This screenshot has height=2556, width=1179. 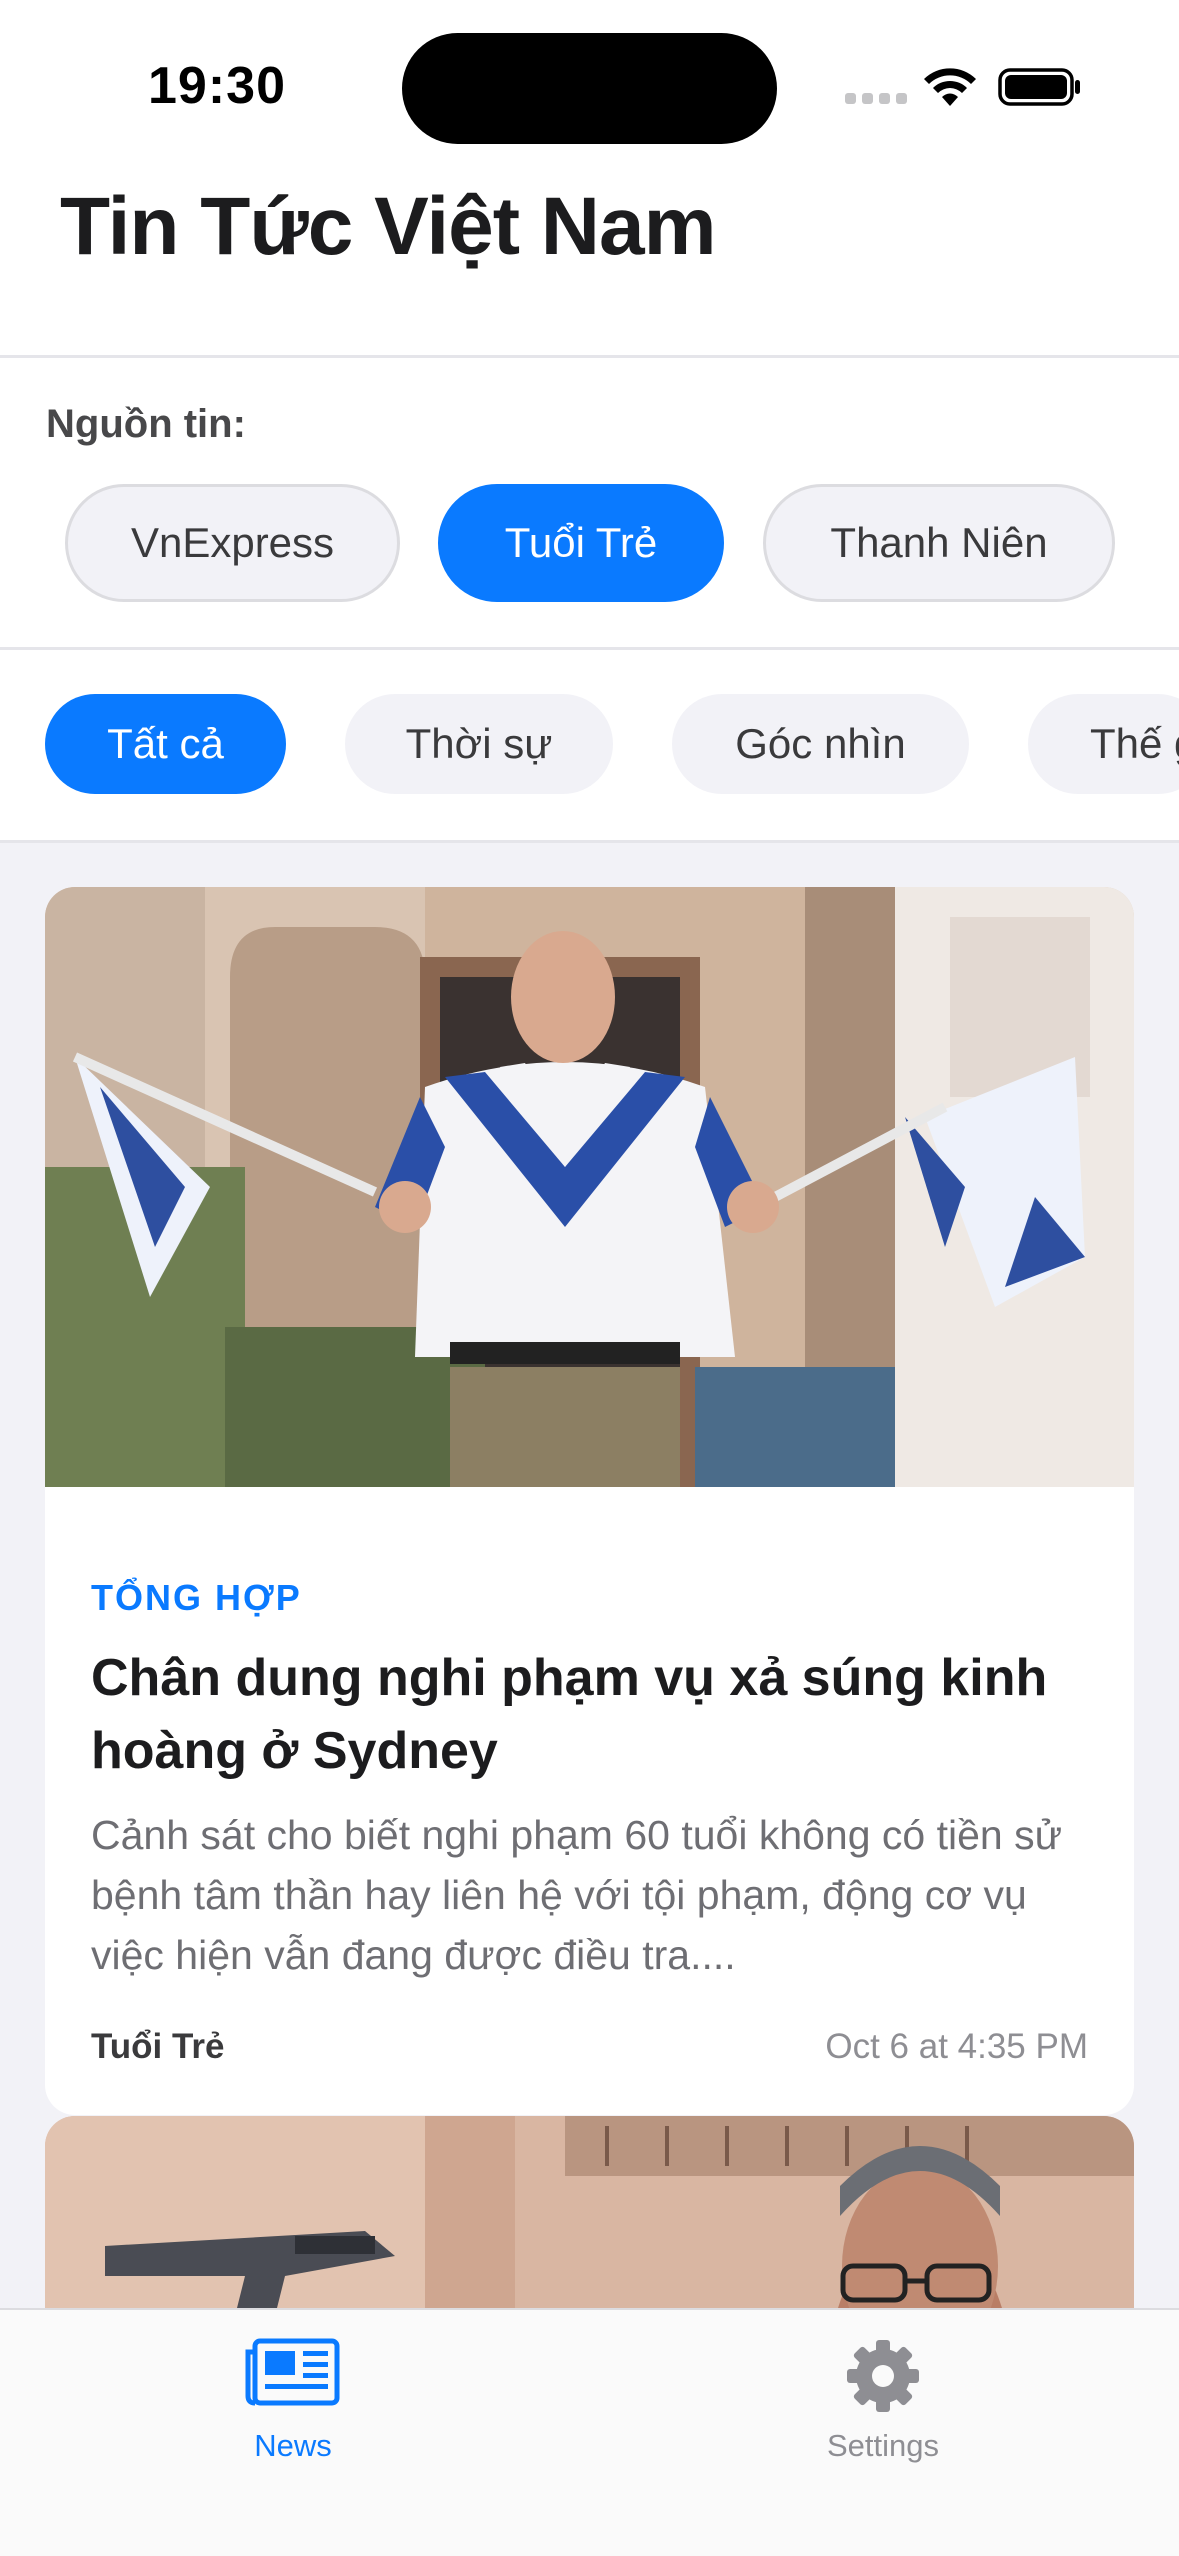 What do you see at coordinates (232, 543) in the screenshot?
I see `source-pill-vnexpress: VnExpress` at bounding box center [232, 543].